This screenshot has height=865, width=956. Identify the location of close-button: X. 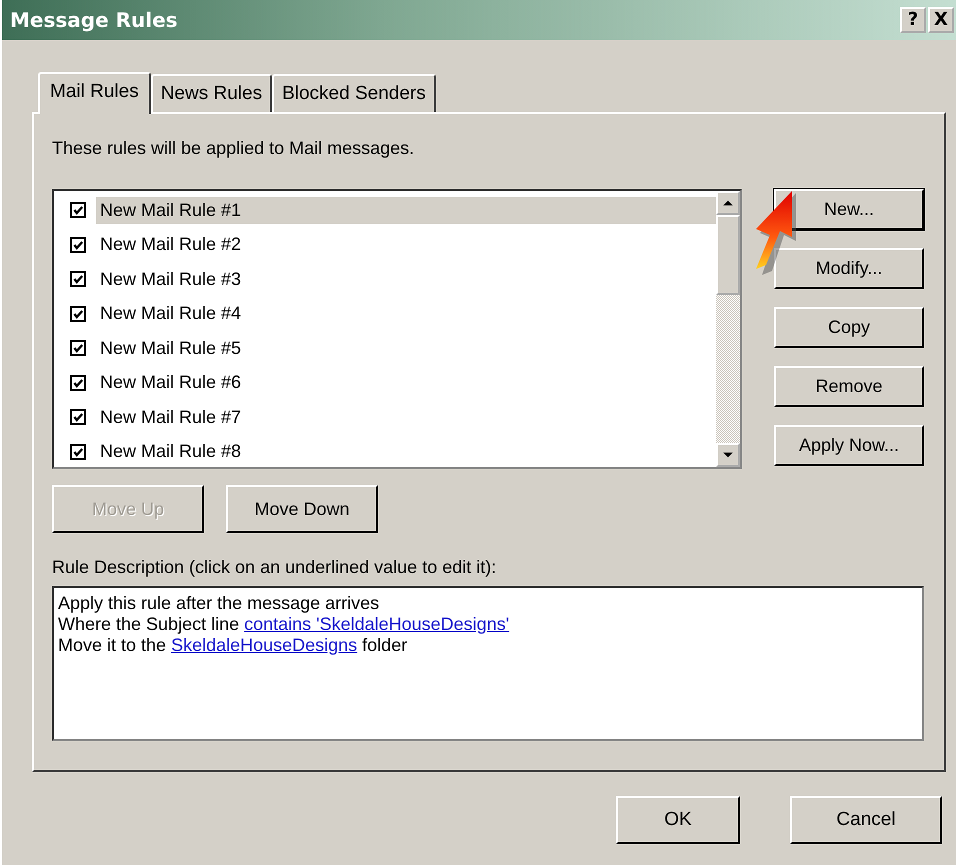
(941, 20).